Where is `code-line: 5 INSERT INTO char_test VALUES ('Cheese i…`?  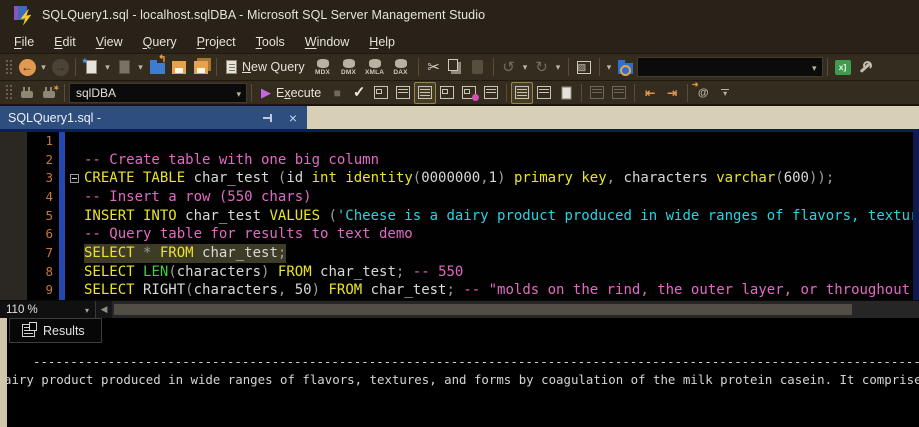
code-line: 5 INSERT INTO char_test VALUES ('Cheese i… is located at coordinates (459, 216).